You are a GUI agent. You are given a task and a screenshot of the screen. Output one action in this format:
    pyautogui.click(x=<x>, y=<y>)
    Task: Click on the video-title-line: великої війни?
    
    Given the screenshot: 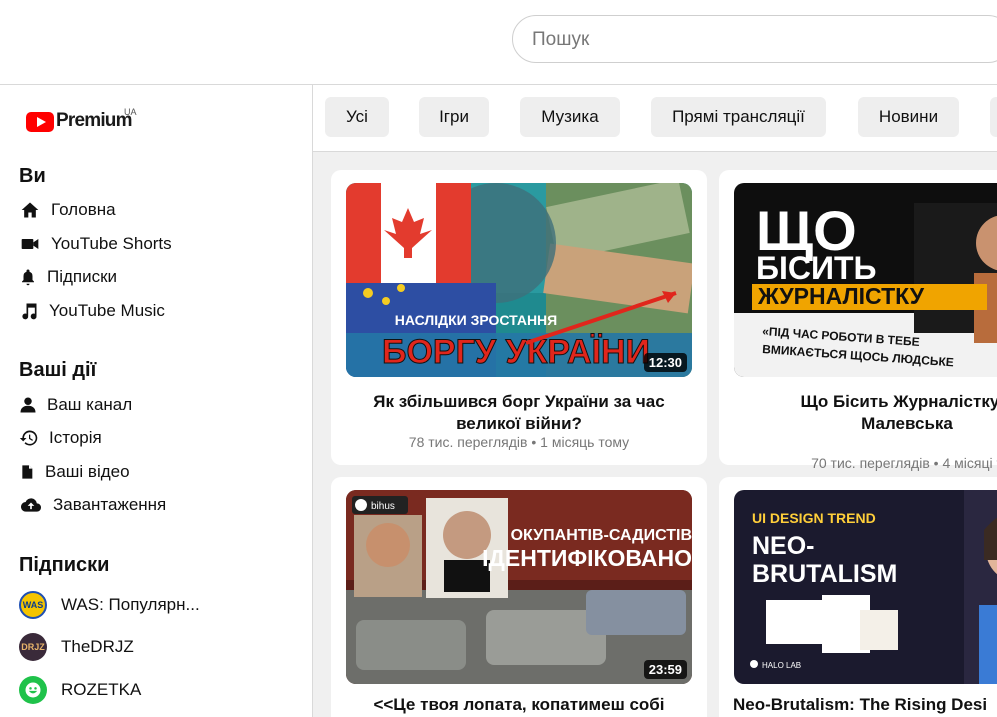 What is the action you would take?
    pyautogui.click(x=519, y=423)
    